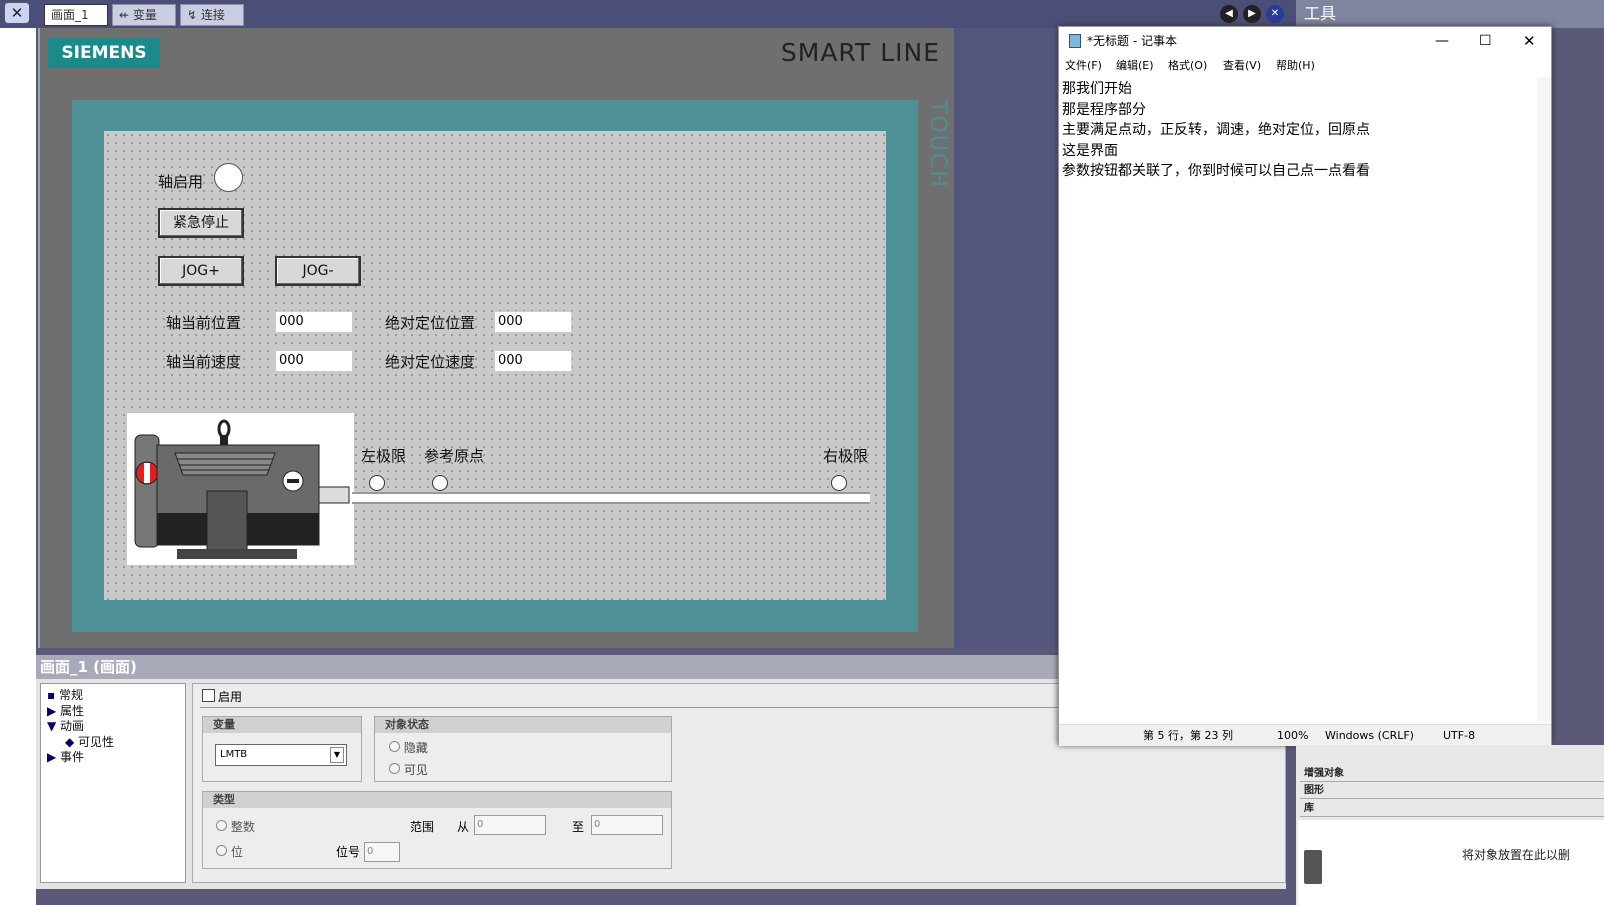 The image size is (1604, 905). Describe the element at coordinates (18, 466) in the screenshot. I see `left-strip` at that location.